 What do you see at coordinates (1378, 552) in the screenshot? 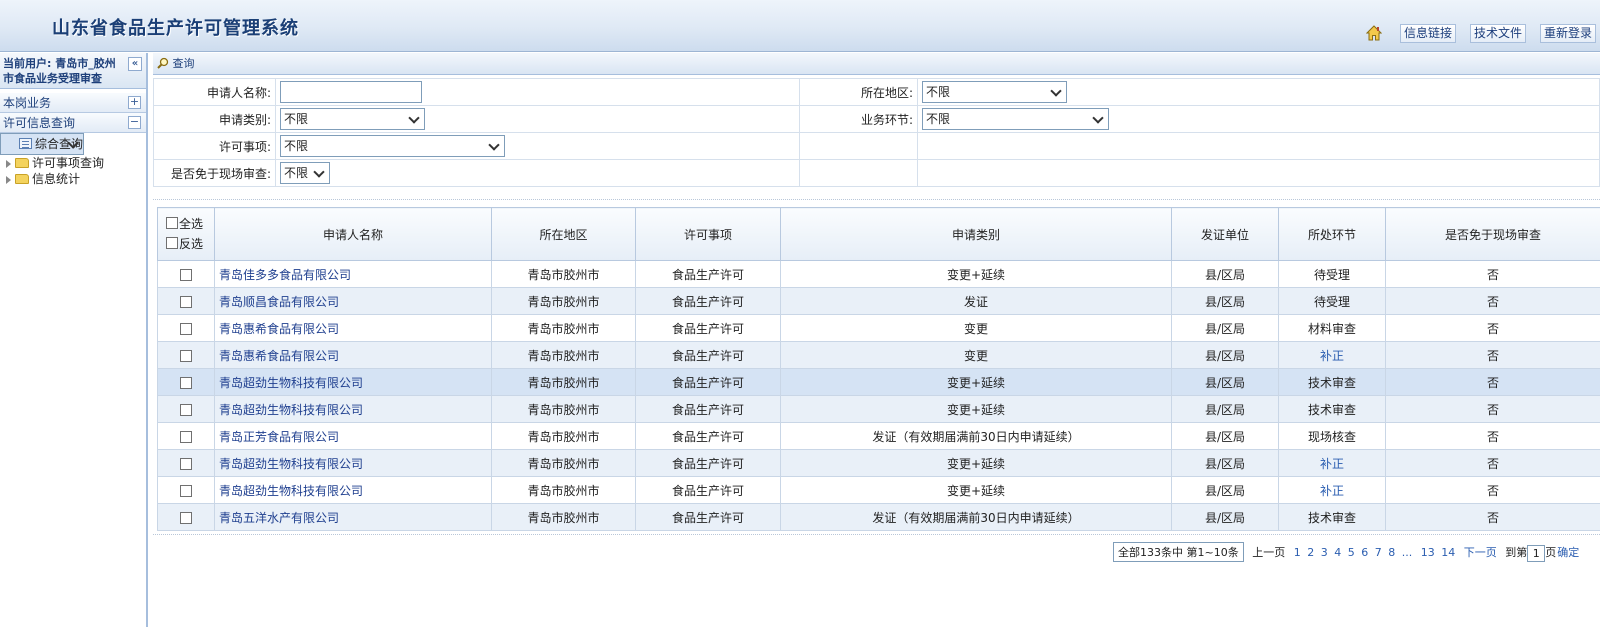
I see `page-link: 7` at bounding box center [1378, 552].